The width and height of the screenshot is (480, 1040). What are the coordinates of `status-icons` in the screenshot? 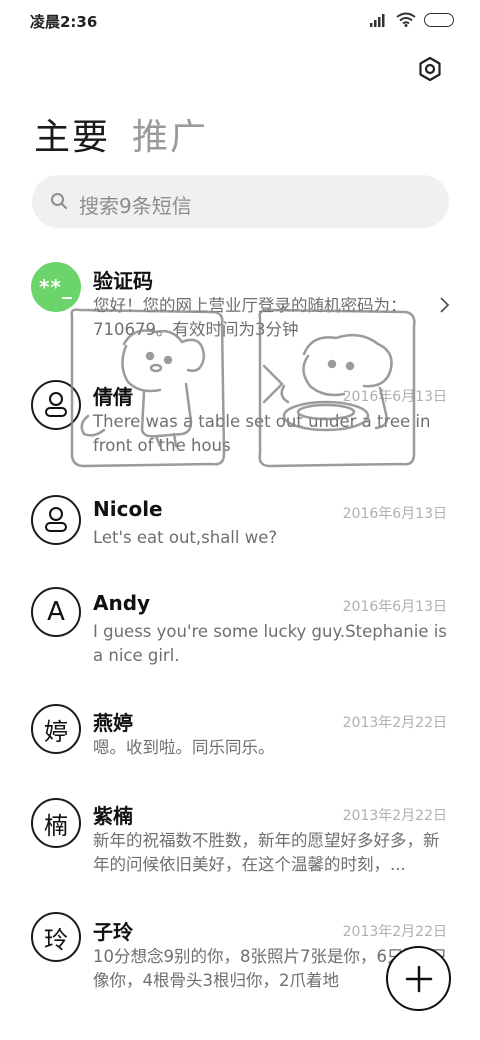 It's located at (412, 19).